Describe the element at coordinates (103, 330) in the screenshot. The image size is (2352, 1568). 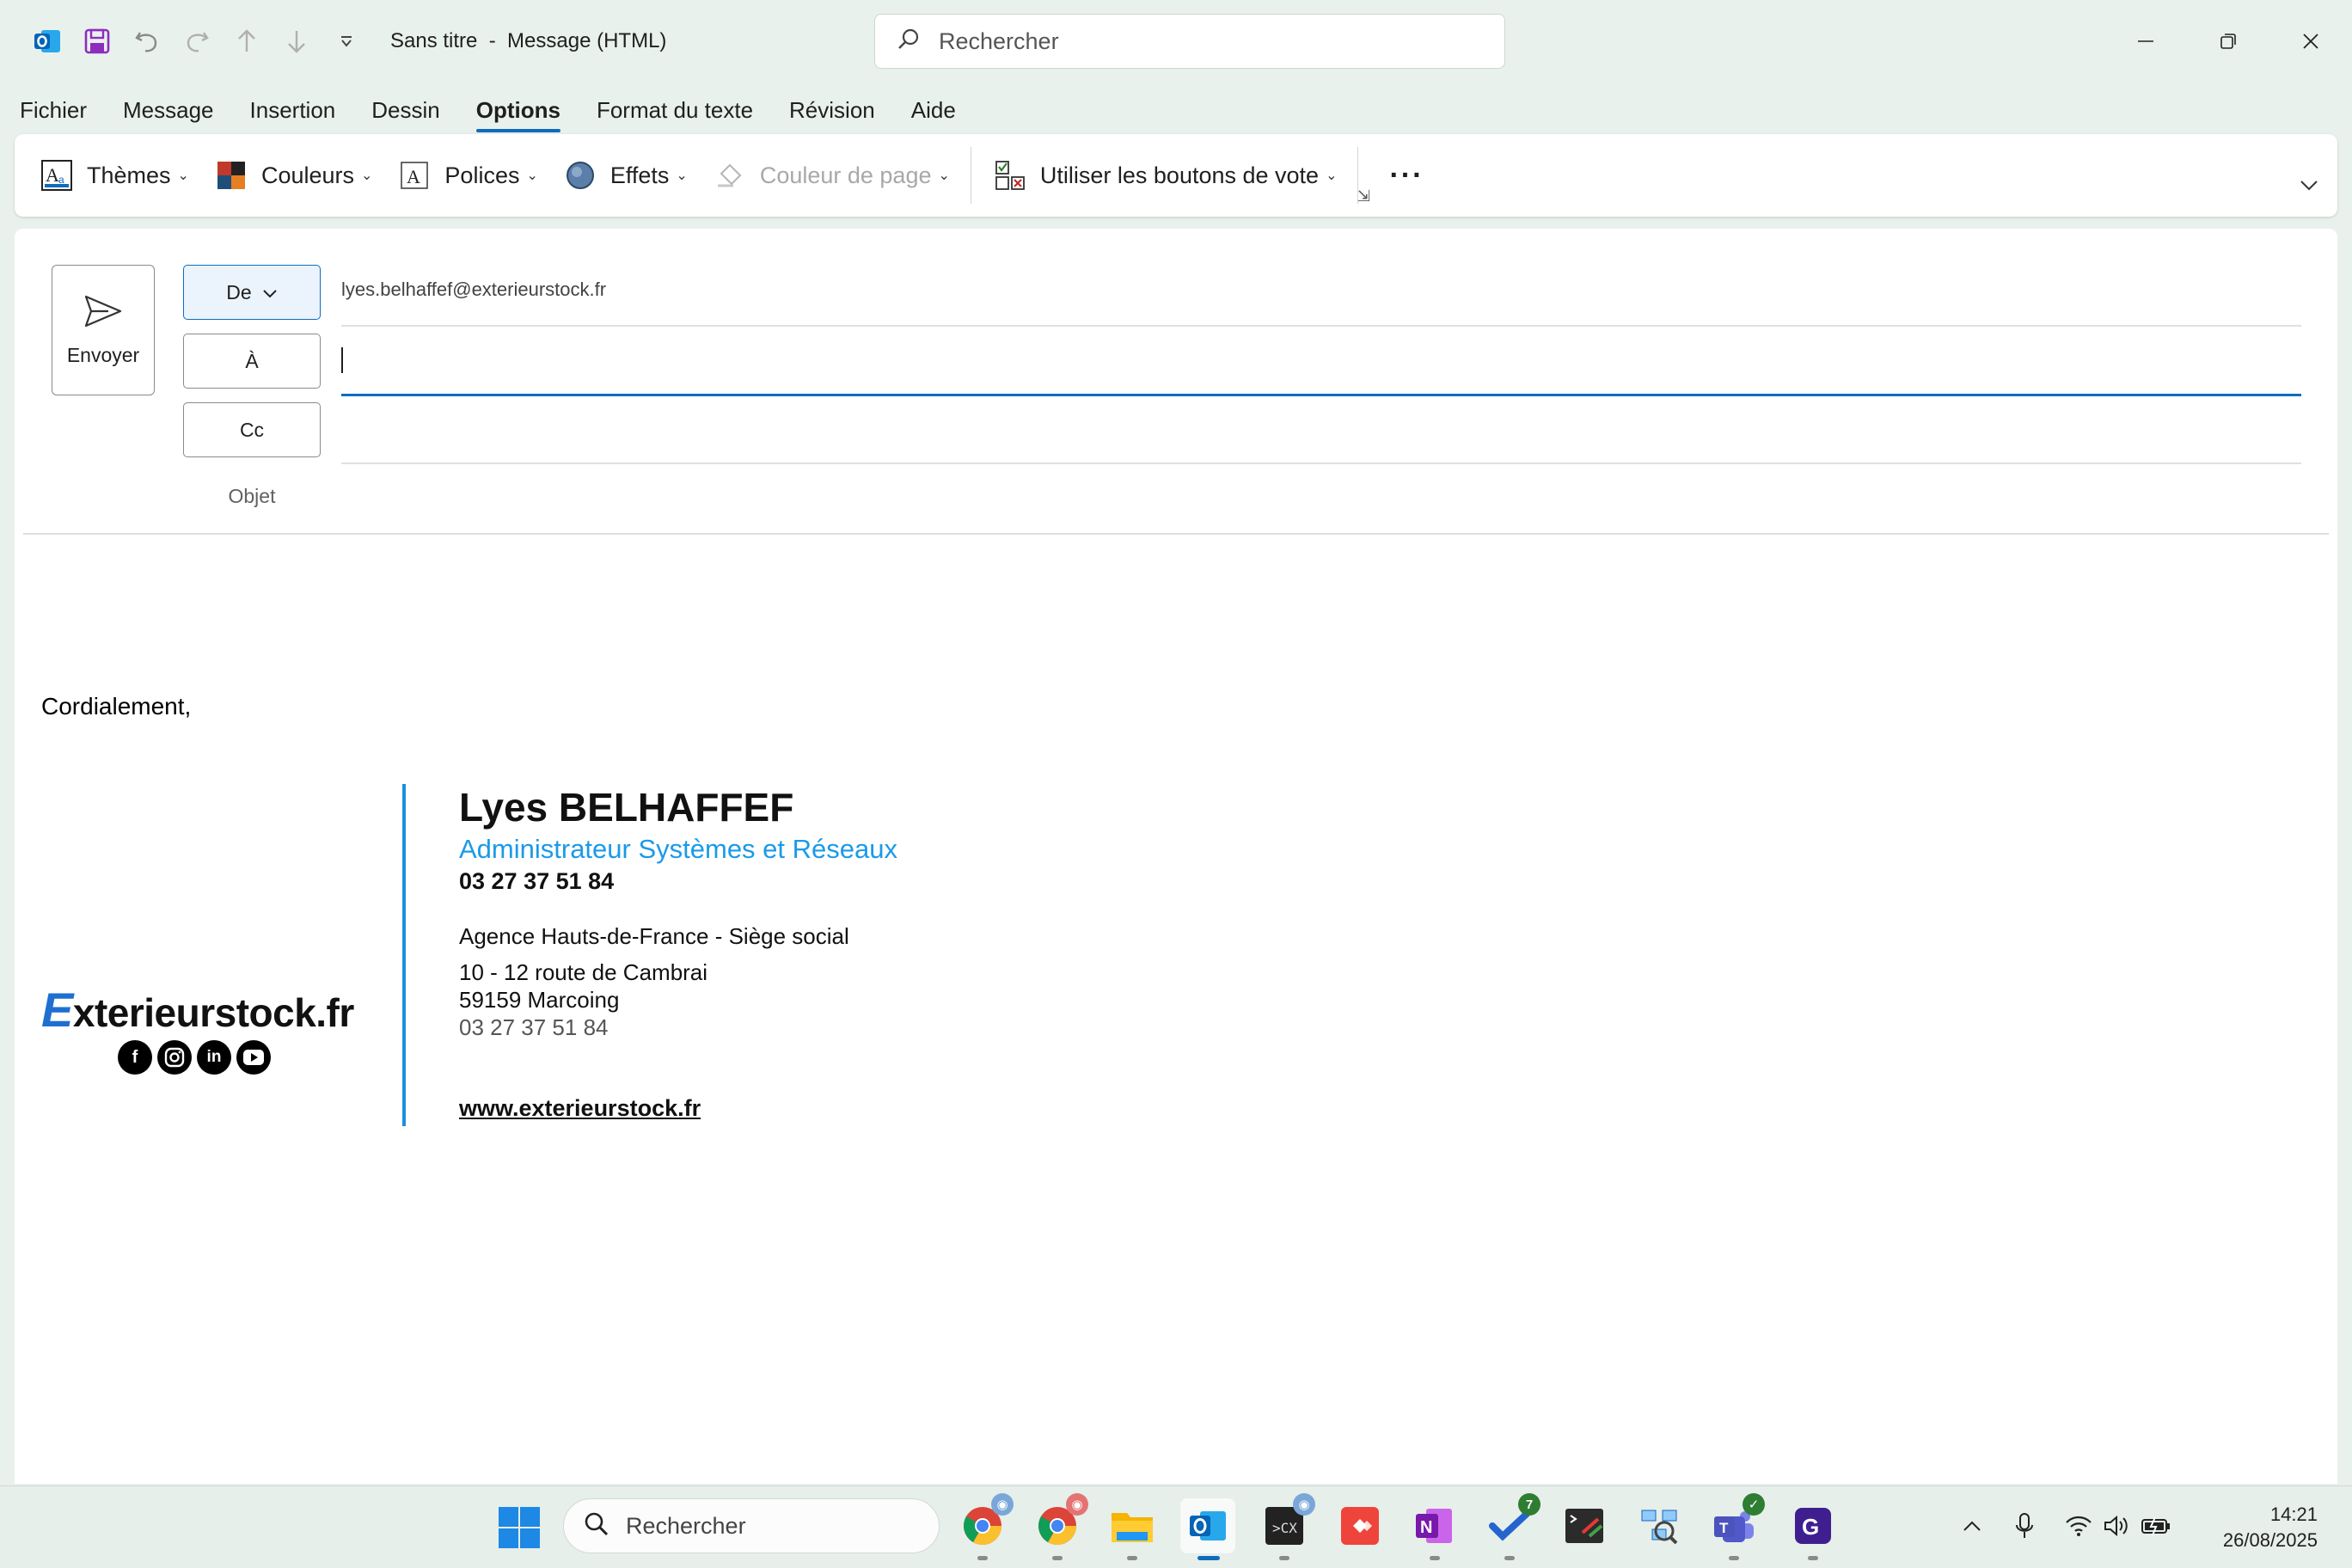
I see `send-button: Envoyer` at that location.